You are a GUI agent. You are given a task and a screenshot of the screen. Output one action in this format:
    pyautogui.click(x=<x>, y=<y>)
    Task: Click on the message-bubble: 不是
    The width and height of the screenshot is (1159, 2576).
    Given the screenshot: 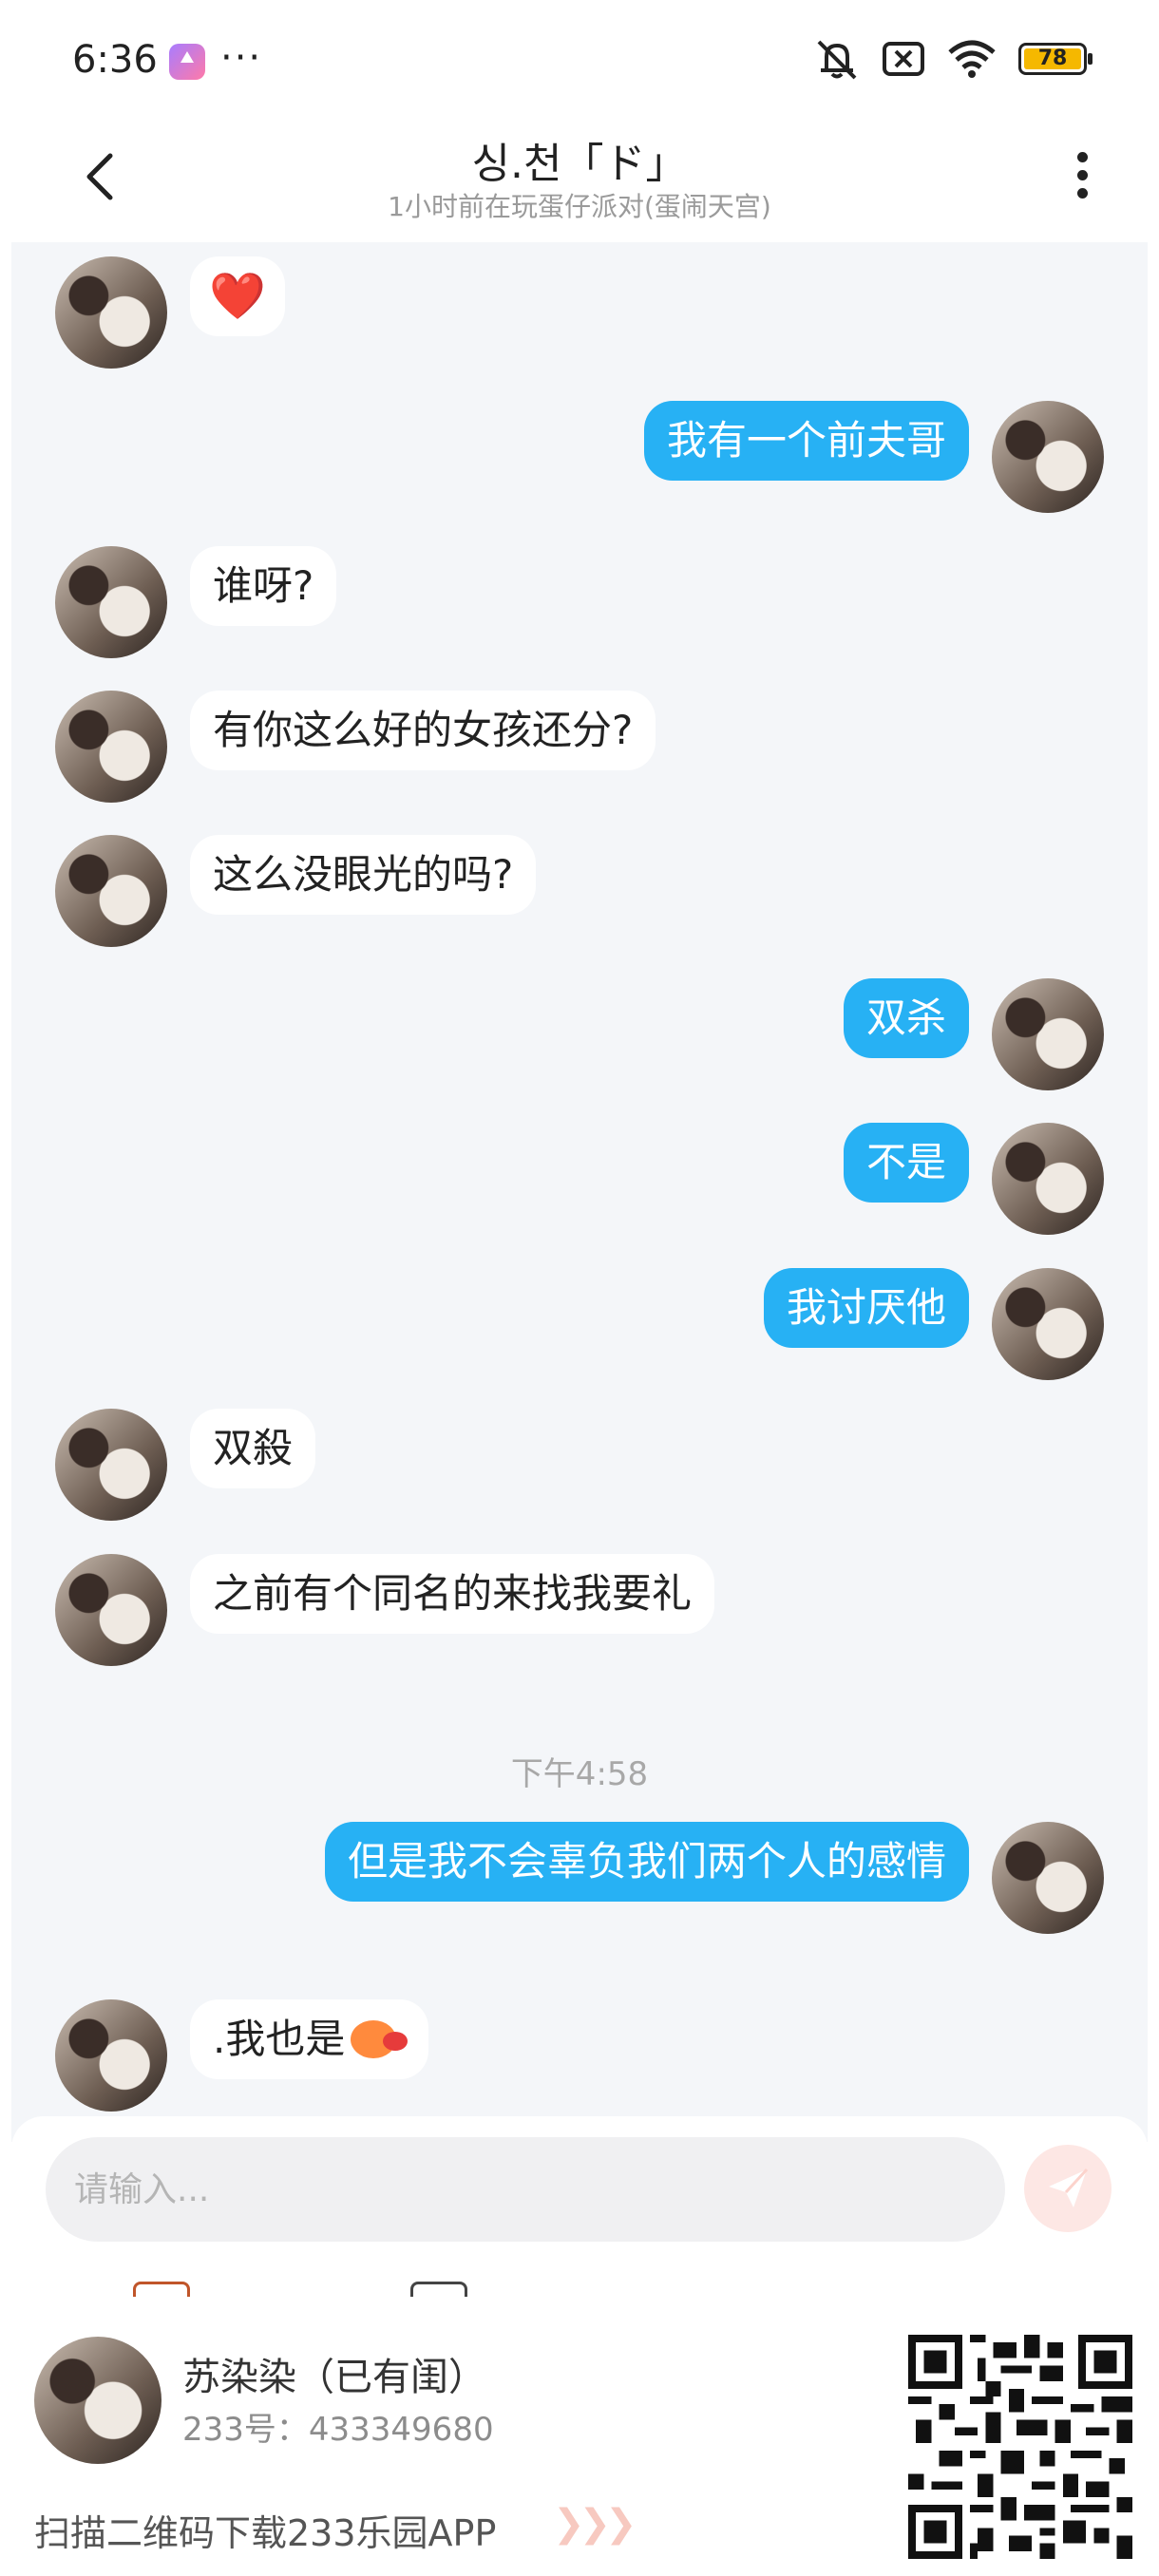 What is the action you would take?
    pyautogui.click(x=906, y=1163)
    